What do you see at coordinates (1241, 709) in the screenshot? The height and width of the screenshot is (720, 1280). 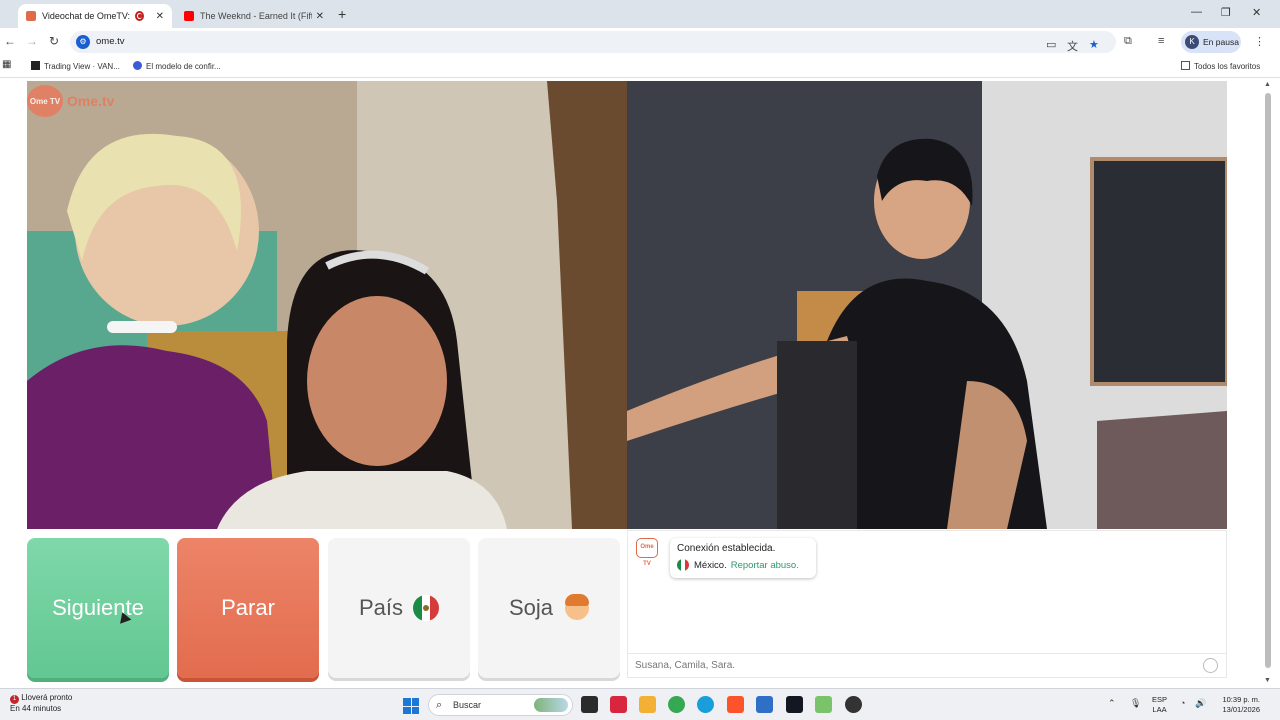 I see `clock-date: 13/01/2026` at bounding box center [1241, 709].